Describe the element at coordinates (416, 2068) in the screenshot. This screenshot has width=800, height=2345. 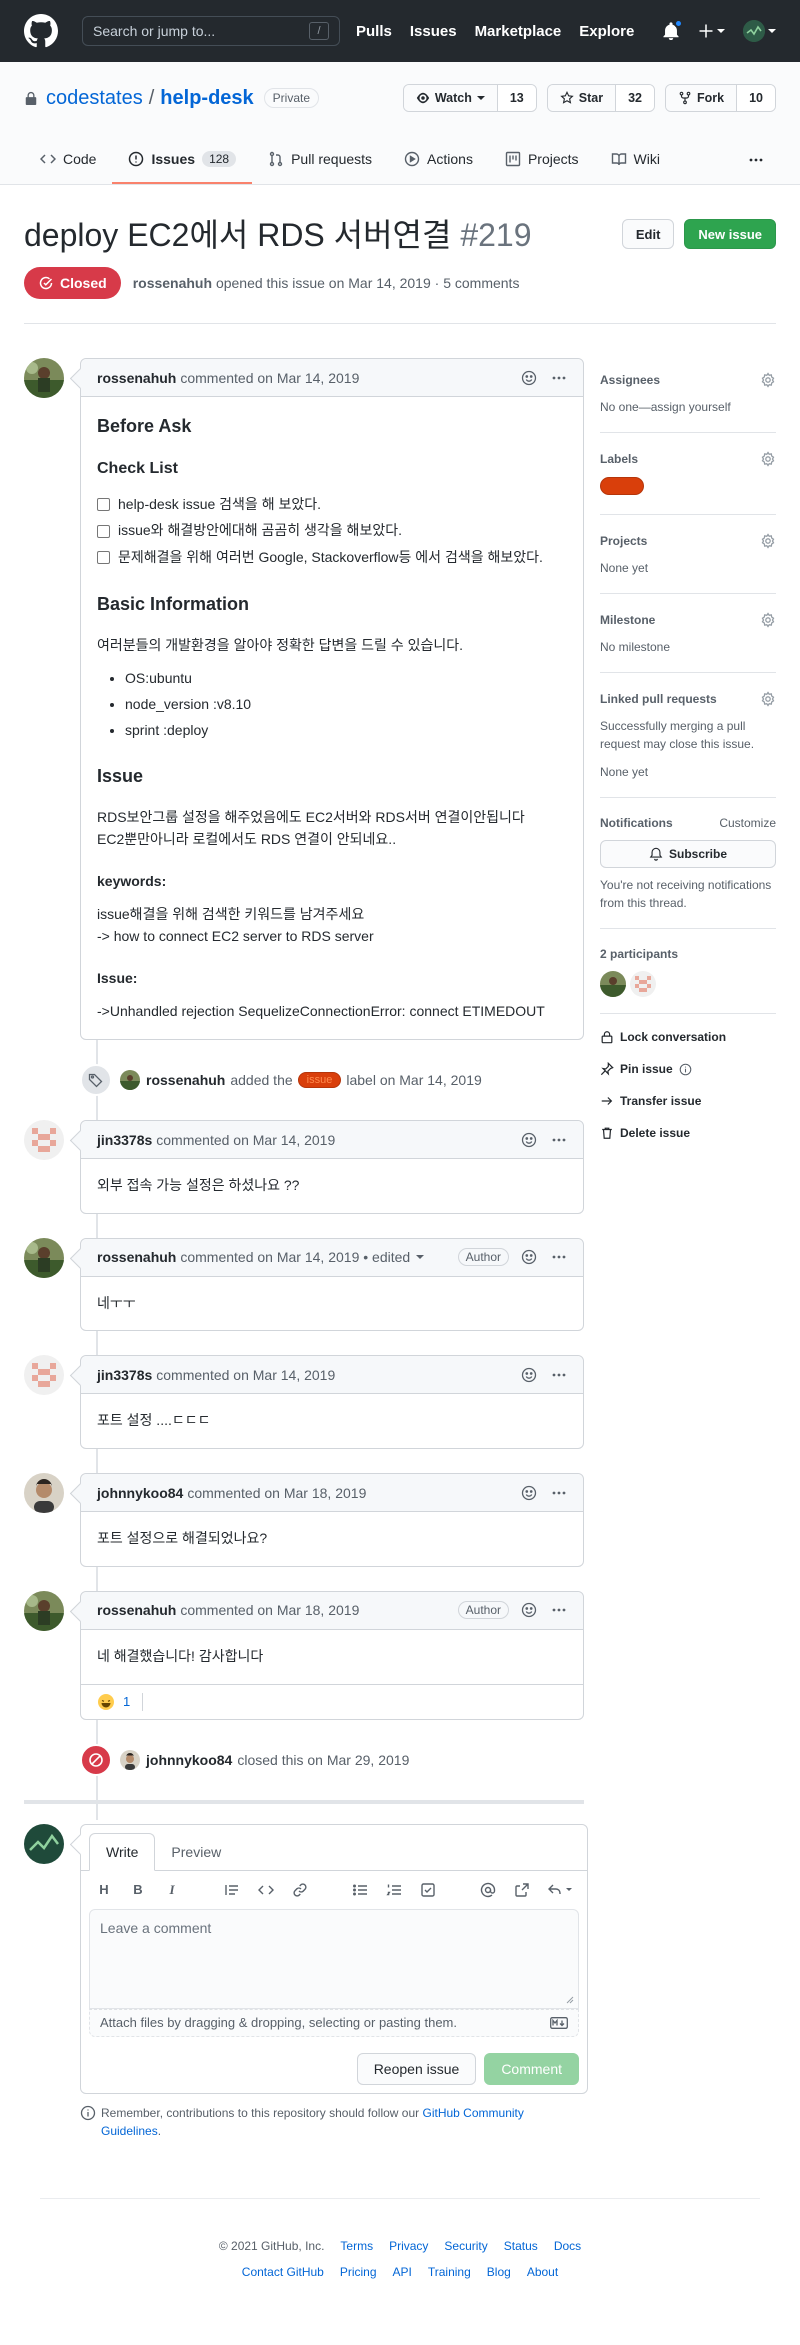
I see `reopen-issue-button: Reopen issue` at that location.